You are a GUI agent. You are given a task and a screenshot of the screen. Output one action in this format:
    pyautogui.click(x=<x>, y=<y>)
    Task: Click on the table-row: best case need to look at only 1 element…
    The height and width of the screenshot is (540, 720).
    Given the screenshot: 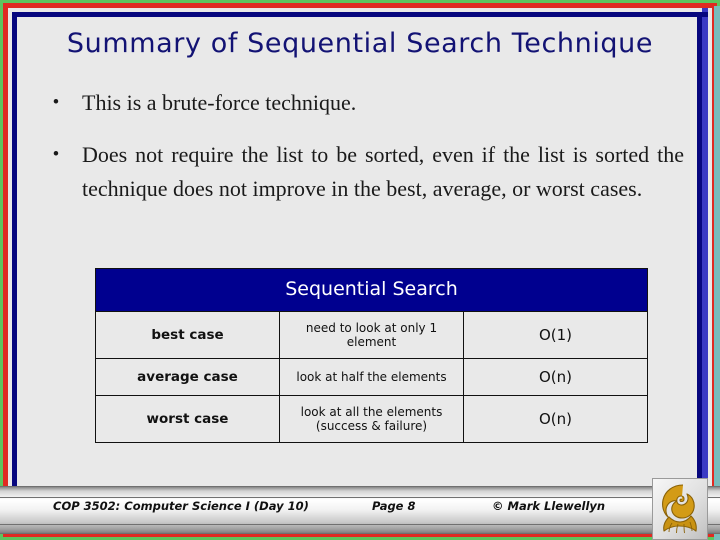 What is the action you would take?
    pyautogui.click(x=371, y=335)
    